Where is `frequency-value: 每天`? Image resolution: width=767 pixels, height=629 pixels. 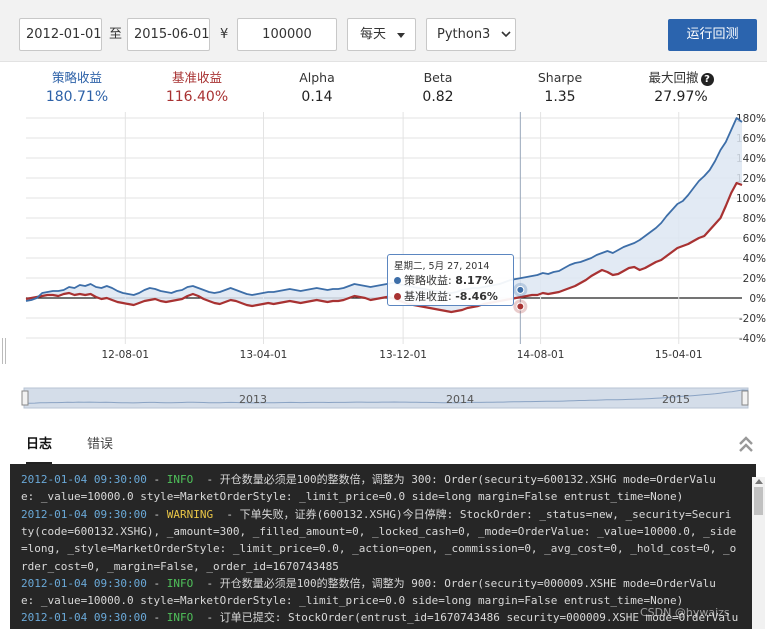 frequency-value: 每天 is located at coordinates (373, 34).